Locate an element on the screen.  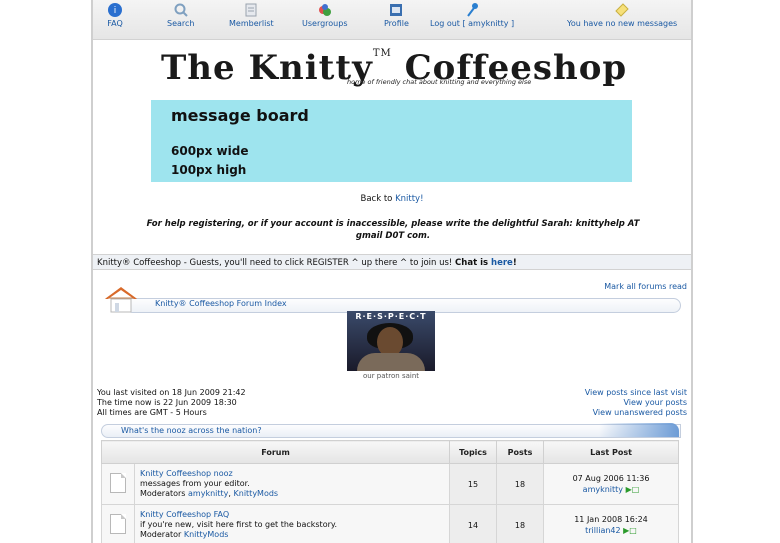
timezone: All times are GMT - 5 Hours is located at coordinates (152, 412).